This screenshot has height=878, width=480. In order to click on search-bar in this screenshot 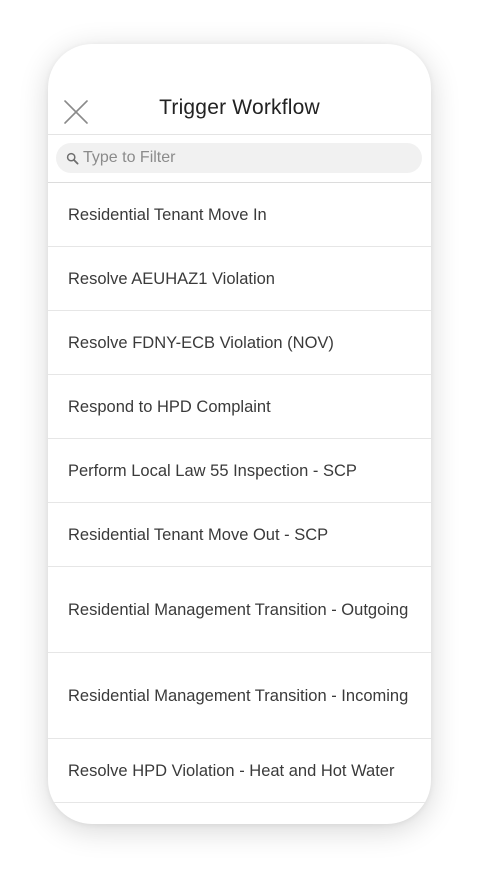, I will do `click(239, 159)`.